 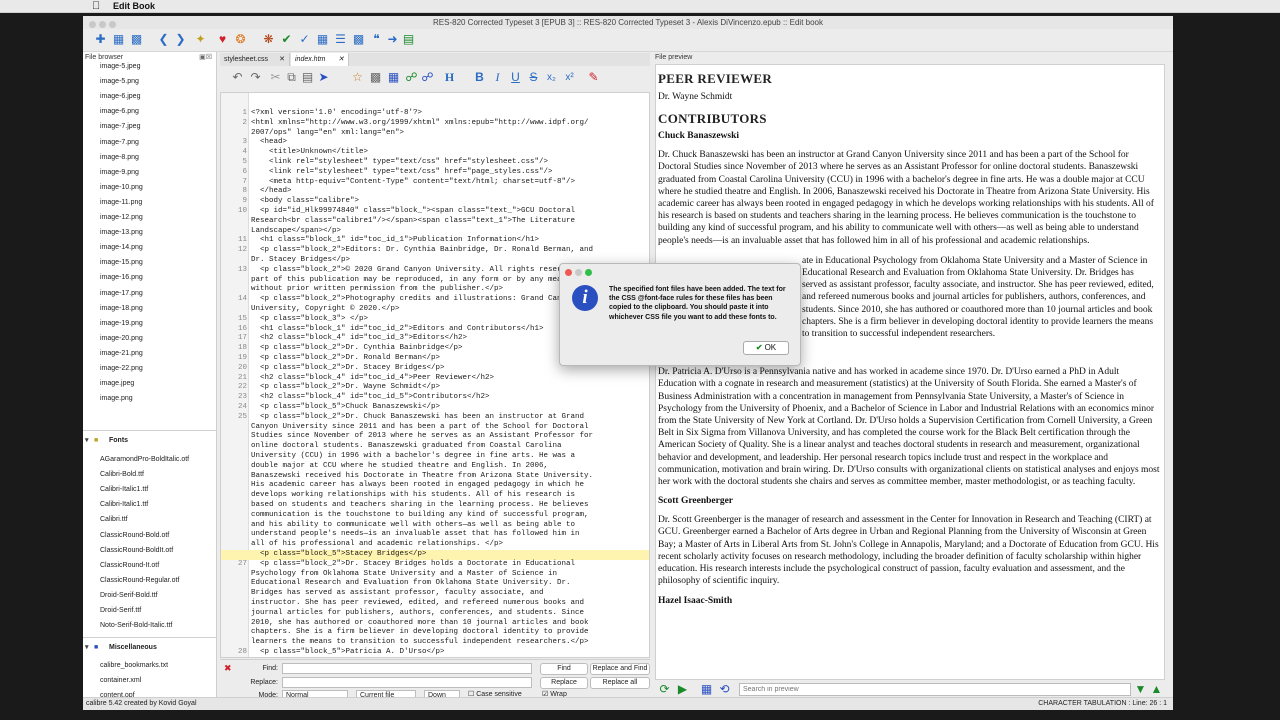 I want to click on replace-button: Replace, so click(x=564, y=683).